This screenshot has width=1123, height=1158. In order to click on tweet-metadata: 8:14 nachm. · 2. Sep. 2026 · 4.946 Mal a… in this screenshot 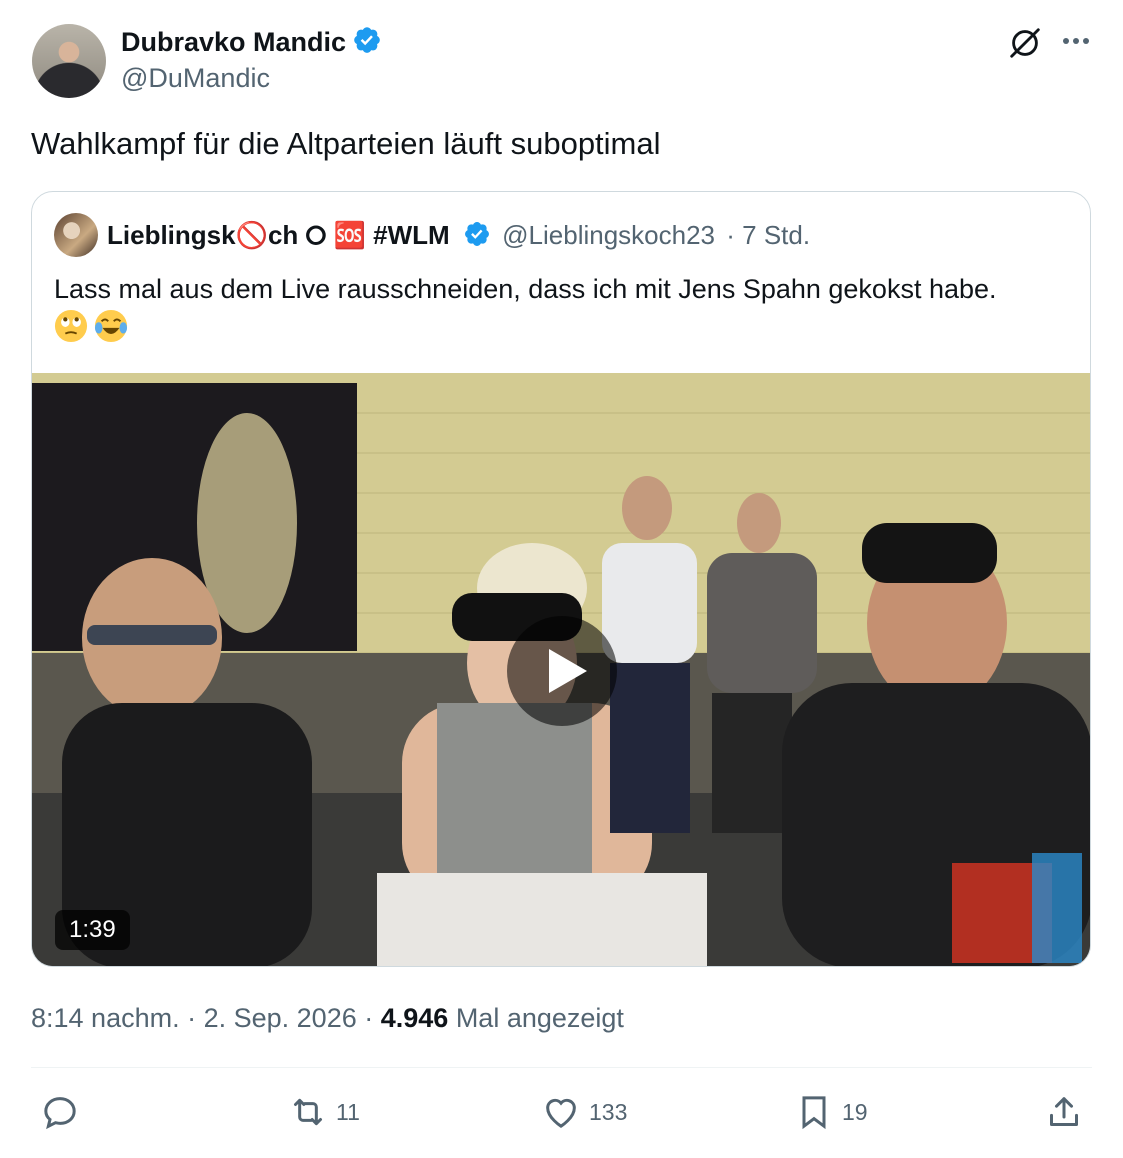, I will do `click(327, 1018)`.